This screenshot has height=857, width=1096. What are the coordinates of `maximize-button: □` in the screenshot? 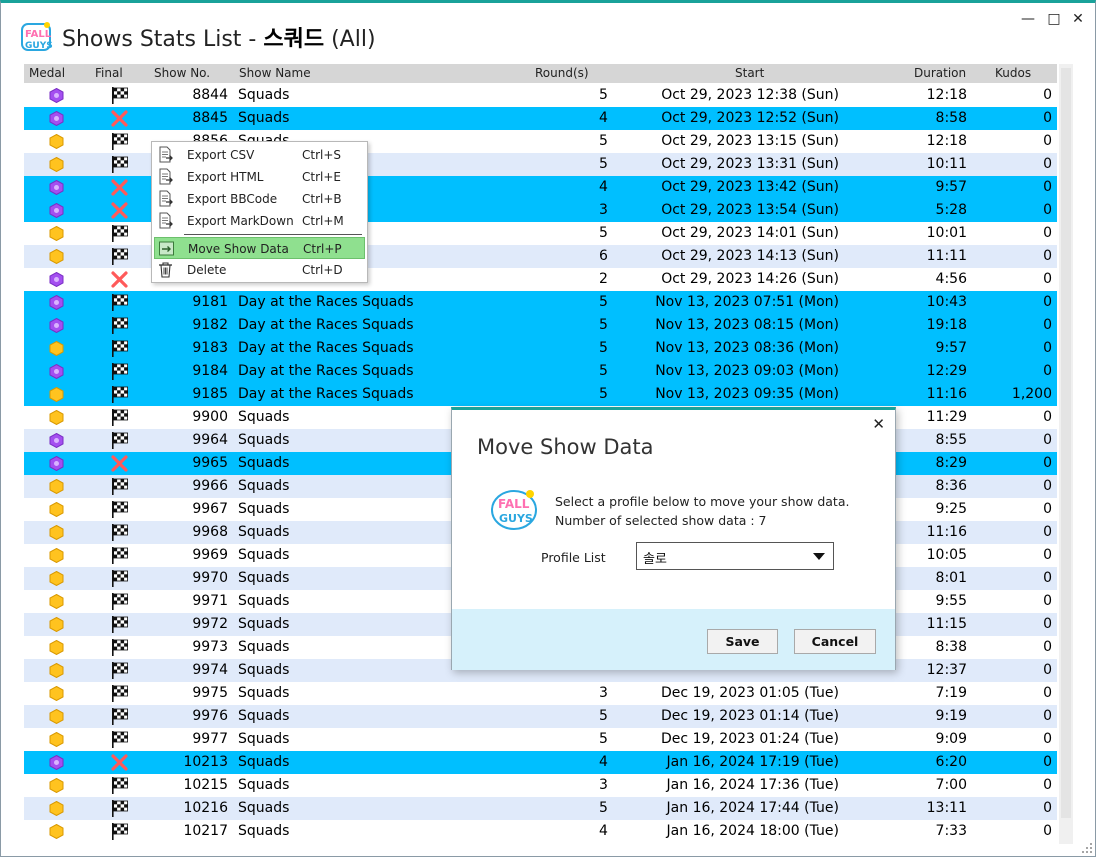 It's located at (1054, 19).